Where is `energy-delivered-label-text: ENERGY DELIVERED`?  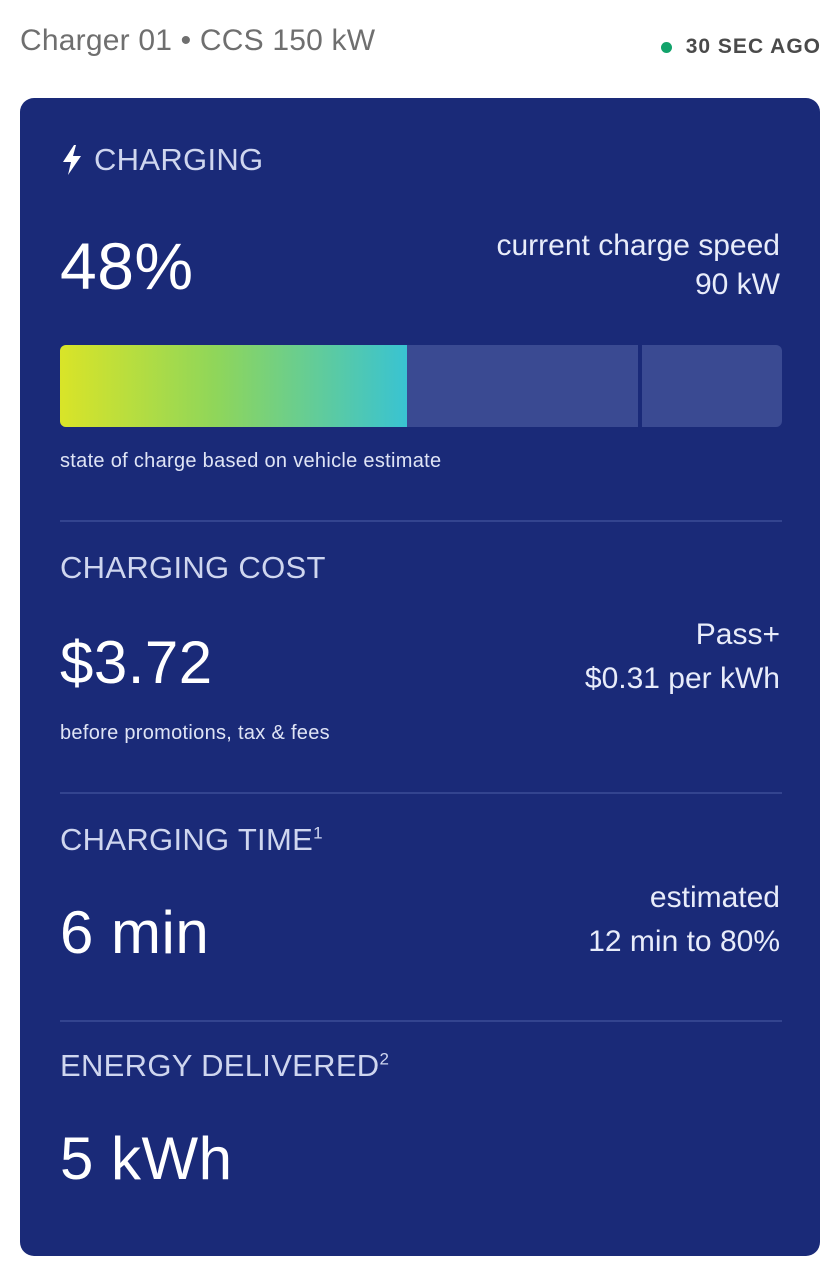 energy-delivered-label-text: ENERGY DELIVERED is located at coordinates (220, 1065).